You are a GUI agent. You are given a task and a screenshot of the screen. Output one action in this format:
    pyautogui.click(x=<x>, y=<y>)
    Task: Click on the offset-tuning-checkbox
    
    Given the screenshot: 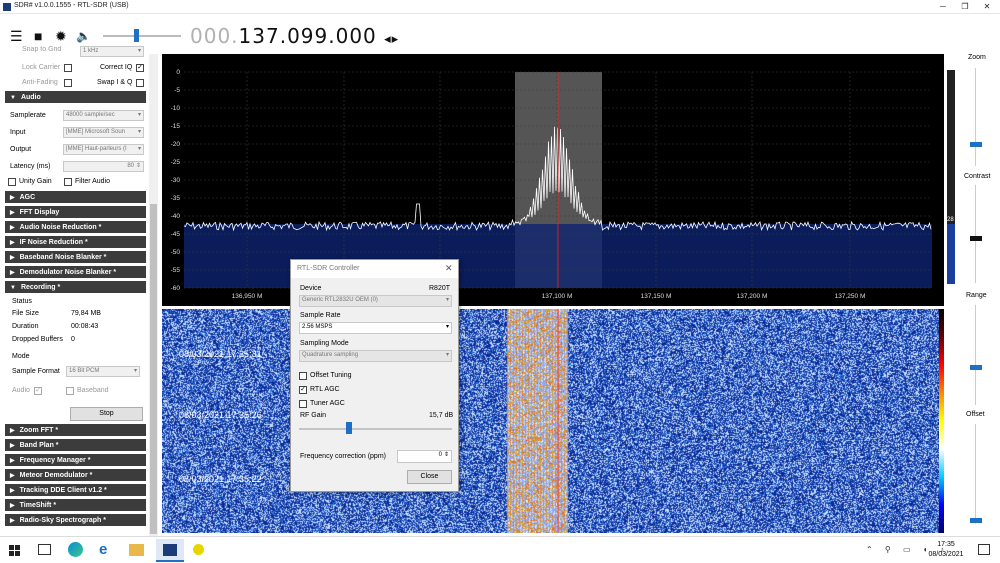 What is the action you would take?
    pyautogui.click(x=303, y=376)
    